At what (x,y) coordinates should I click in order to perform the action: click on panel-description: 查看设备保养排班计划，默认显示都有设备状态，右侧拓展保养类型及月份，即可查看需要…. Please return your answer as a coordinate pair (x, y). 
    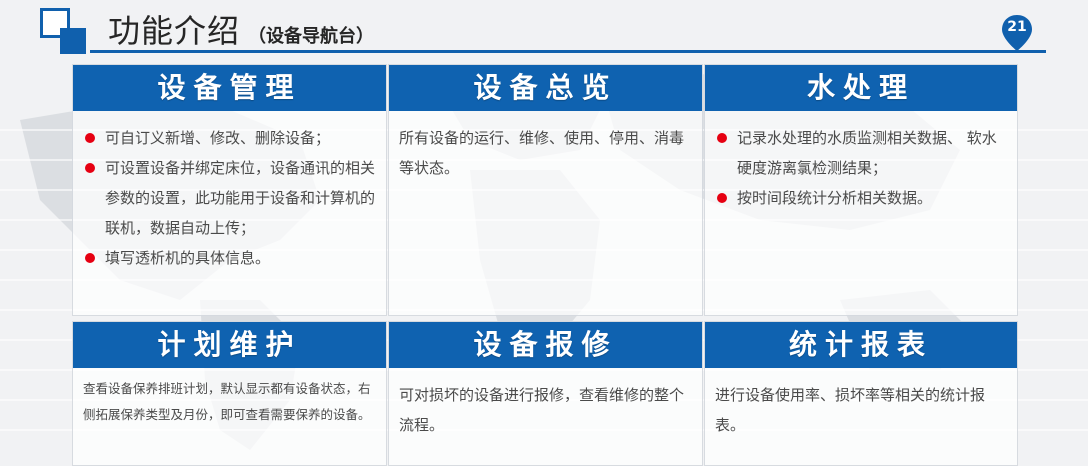
    Looking at the image, I should click on (227, 401).